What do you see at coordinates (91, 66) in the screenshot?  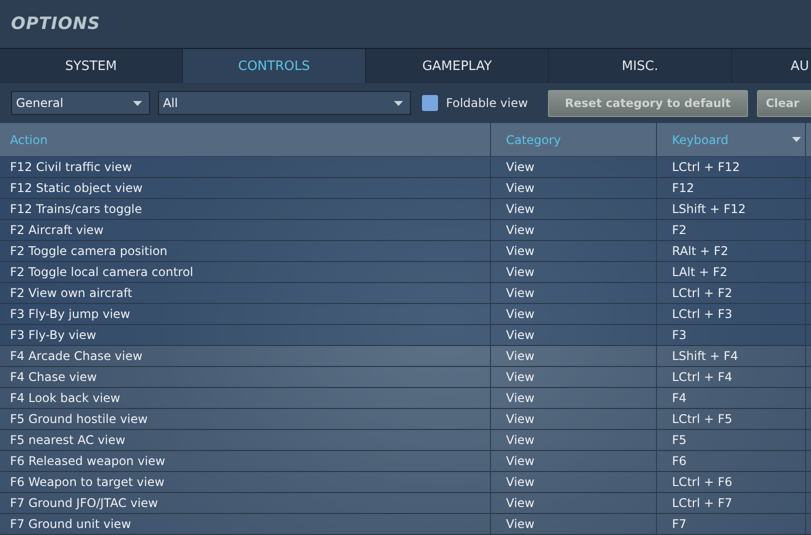 I see `tab: SYSTEM` at bounding box center [91, 66].